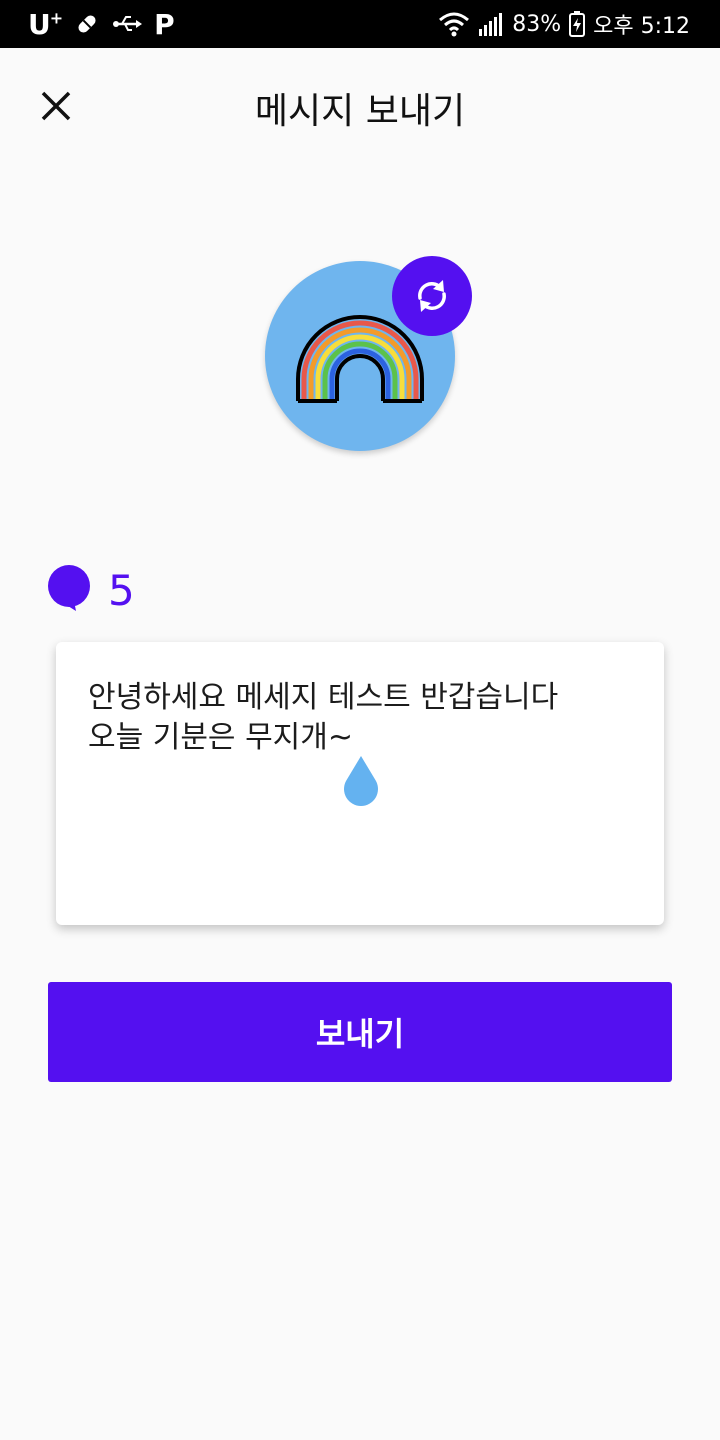 The image size is (720, 1440). I want to click on app-bar: 메시지 보내기, so click(360, 104).